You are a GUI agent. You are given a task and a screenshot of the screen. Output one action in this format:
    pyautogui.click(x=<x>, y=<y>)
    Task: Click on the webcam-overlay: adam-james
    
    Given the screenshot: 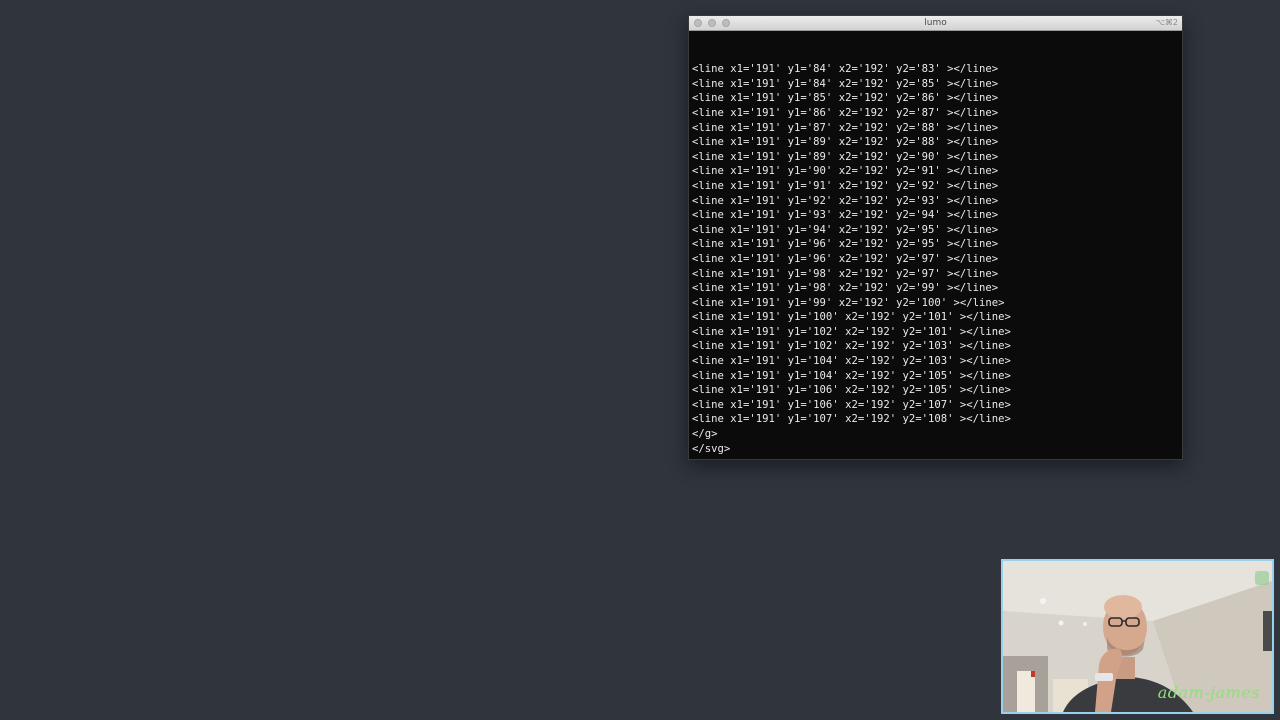 What is the action you would take?
    pyautogui.click(x=1137, y=636)
    